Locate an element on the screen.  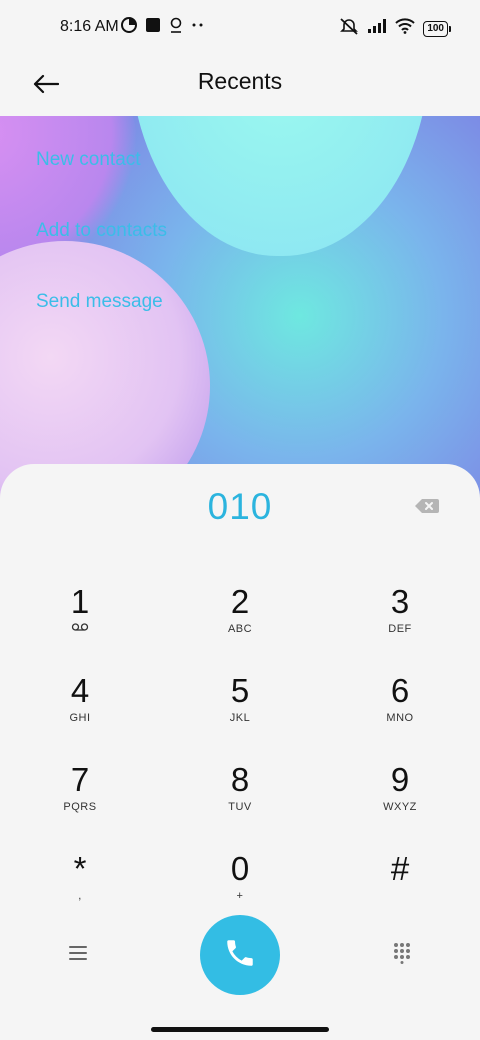
key-7: 7 PQRS is located at coordinates (80, 794).